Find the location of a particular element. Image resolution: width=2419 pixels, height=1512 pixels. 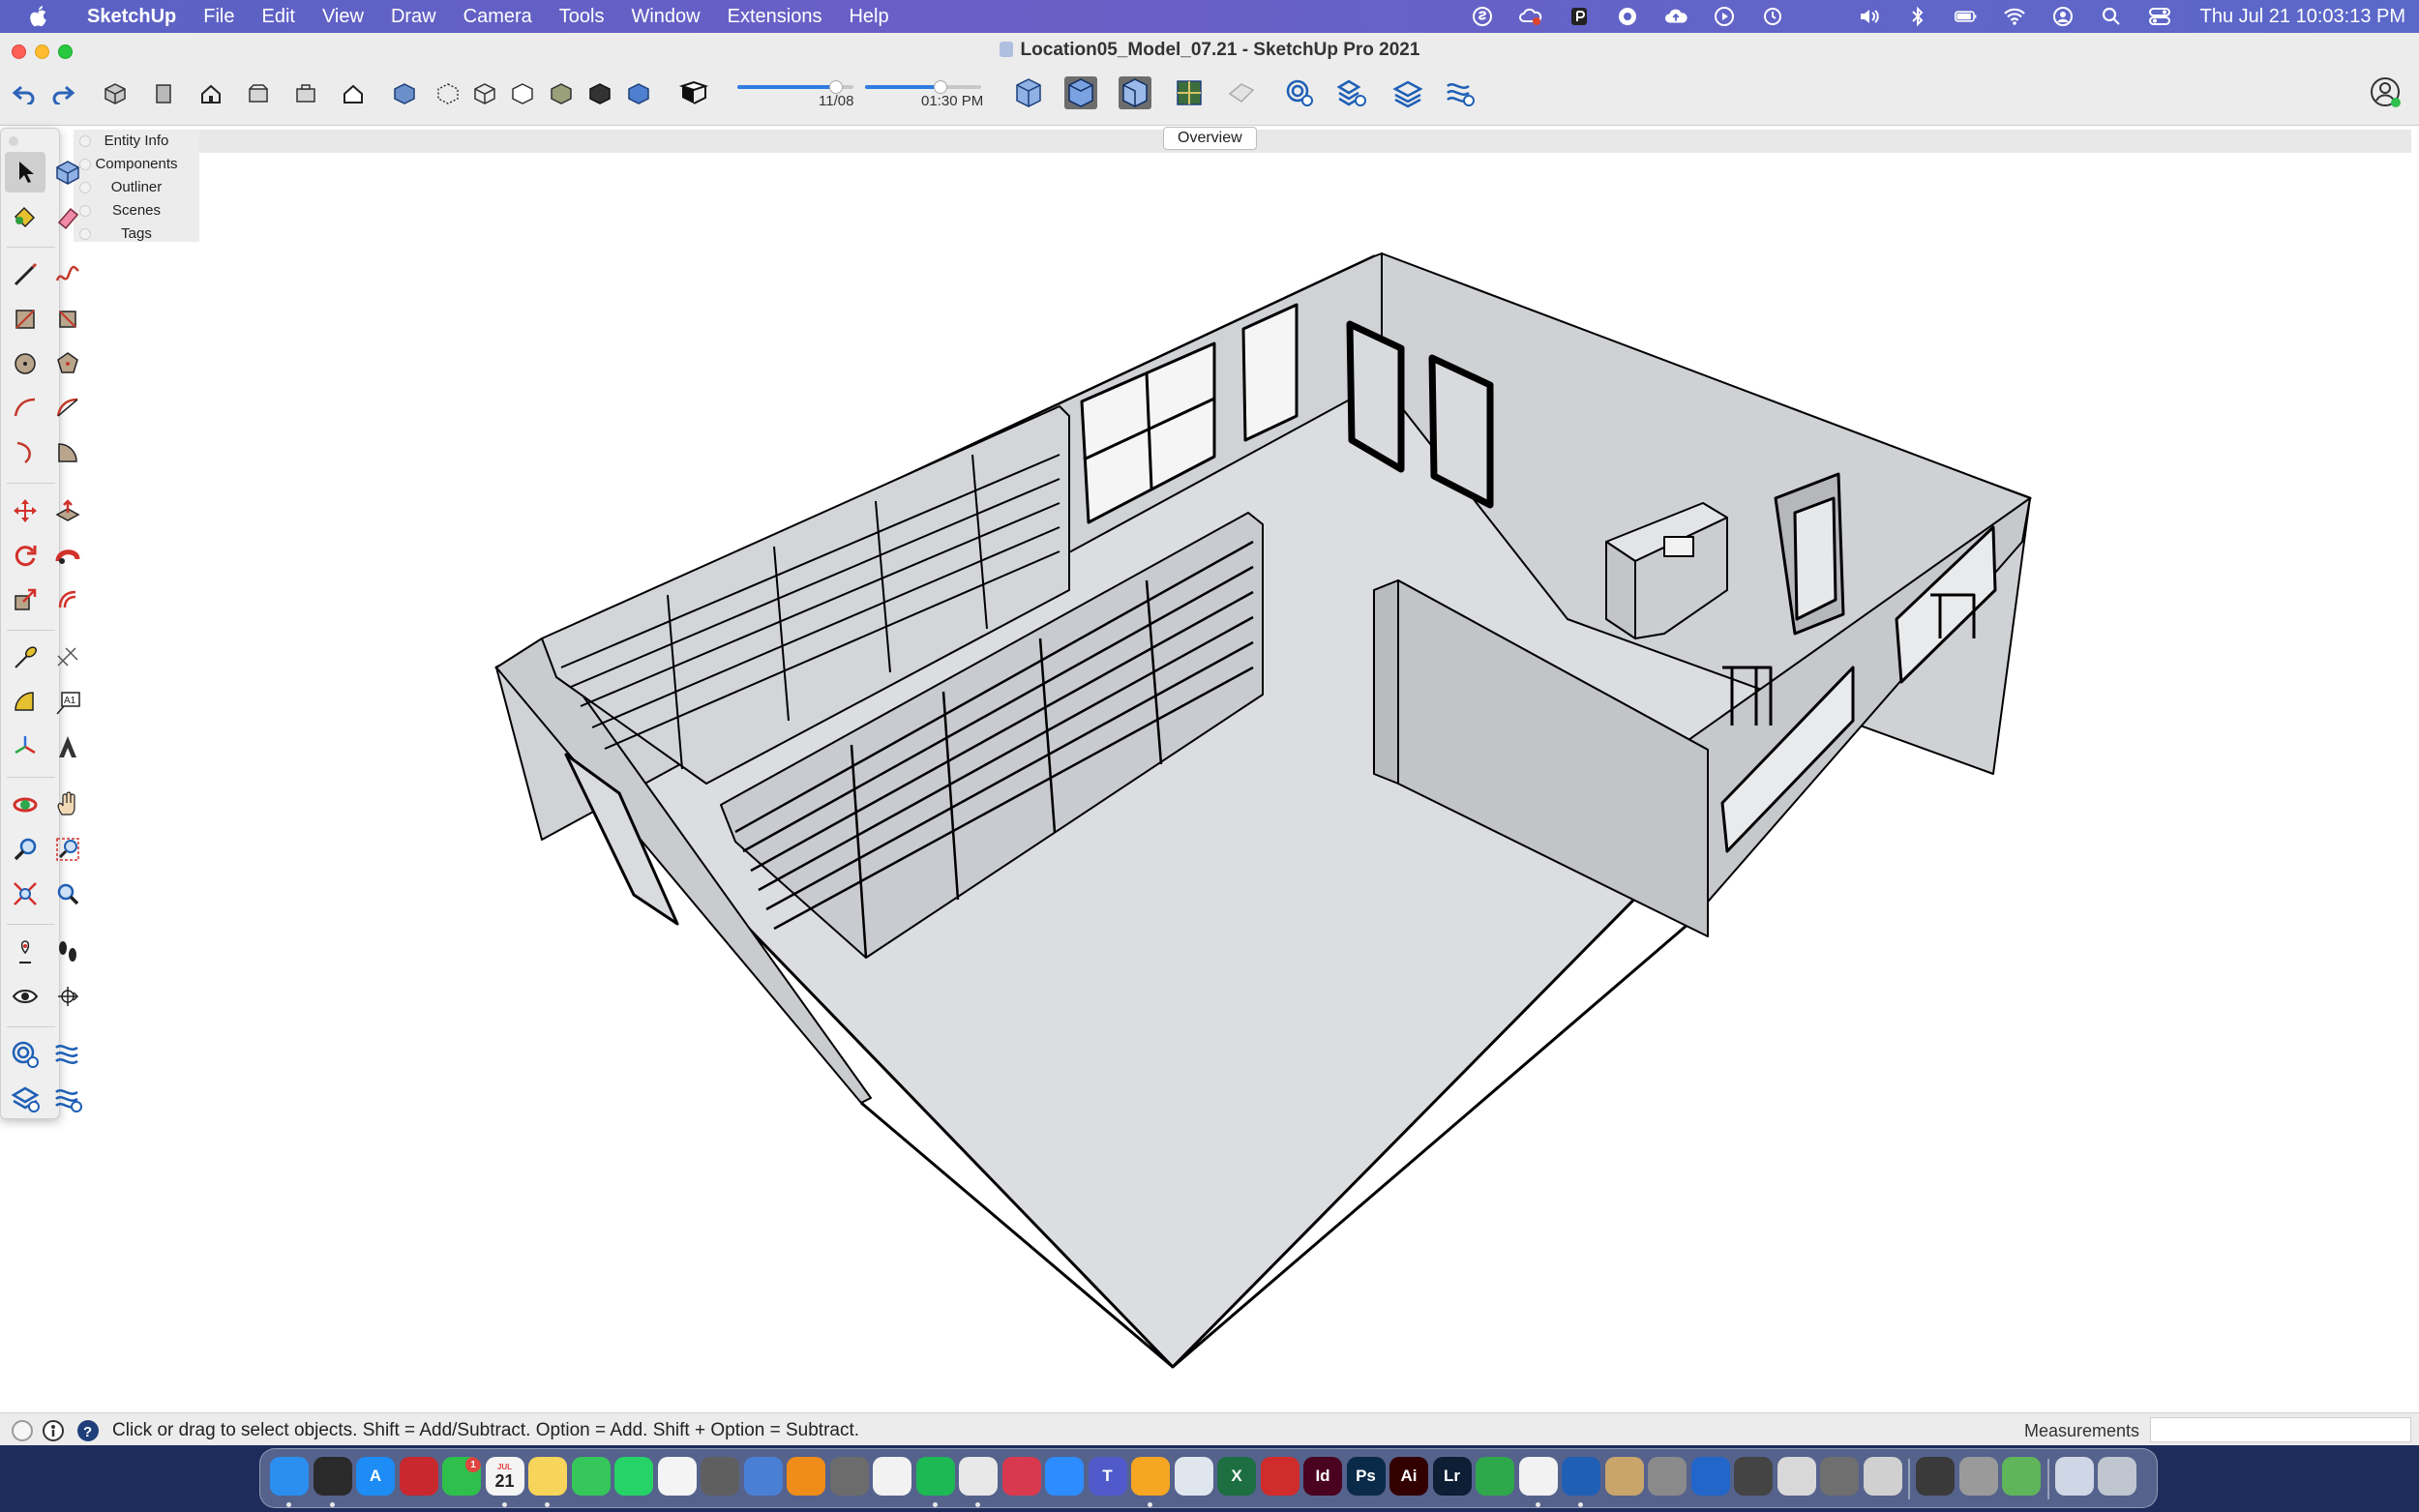

tray-components: Components is located at coordinates (136, 164).